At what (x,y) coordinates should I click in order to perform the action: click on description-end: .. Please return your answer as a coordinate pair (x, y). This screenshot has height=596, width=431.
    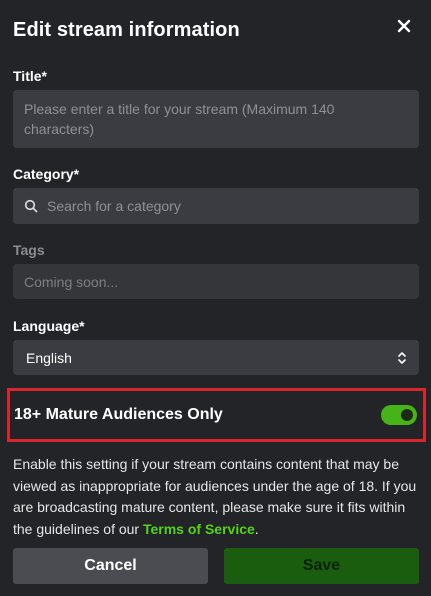
    Looking at the image, I should click on (256, 528).